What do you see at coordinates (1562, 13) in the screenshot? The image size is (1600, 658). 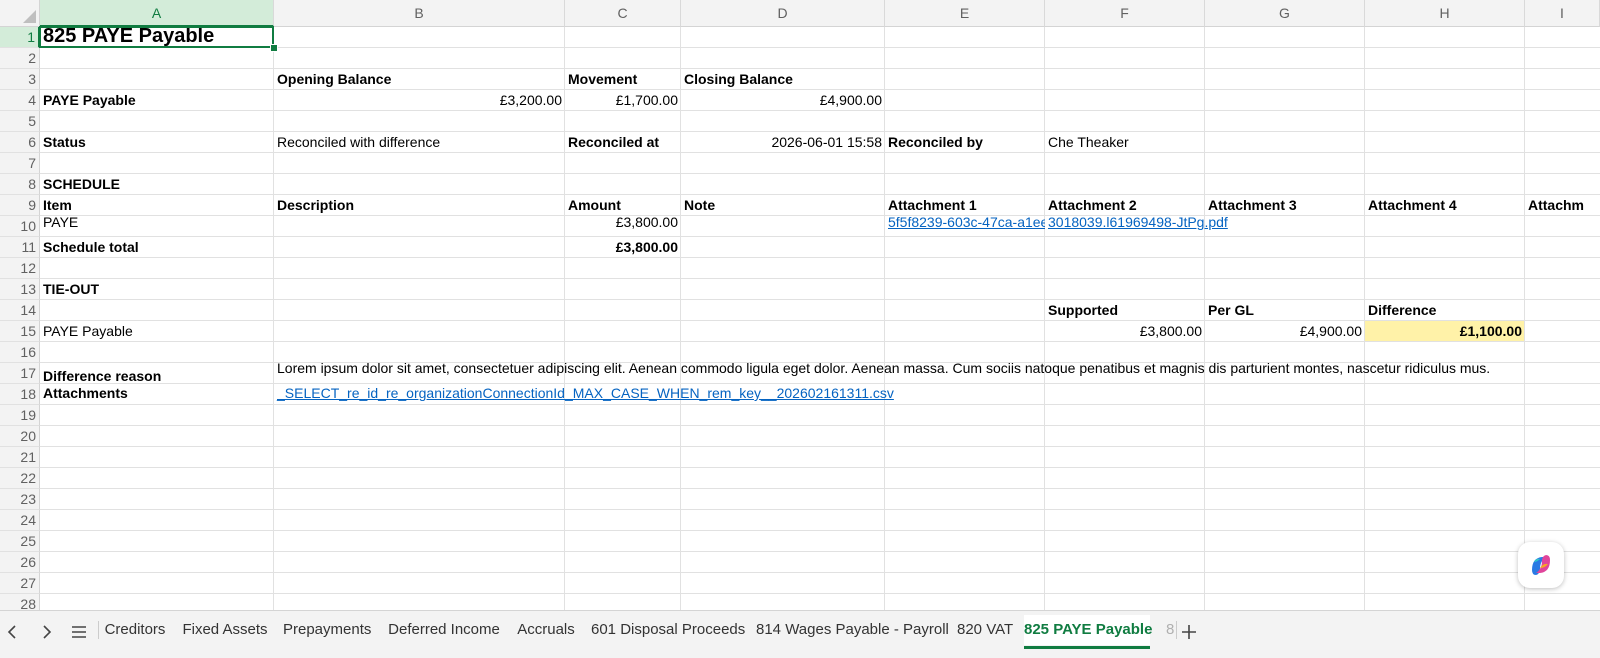 I see `column-header-i: I` at bounding box center [1562, 13].